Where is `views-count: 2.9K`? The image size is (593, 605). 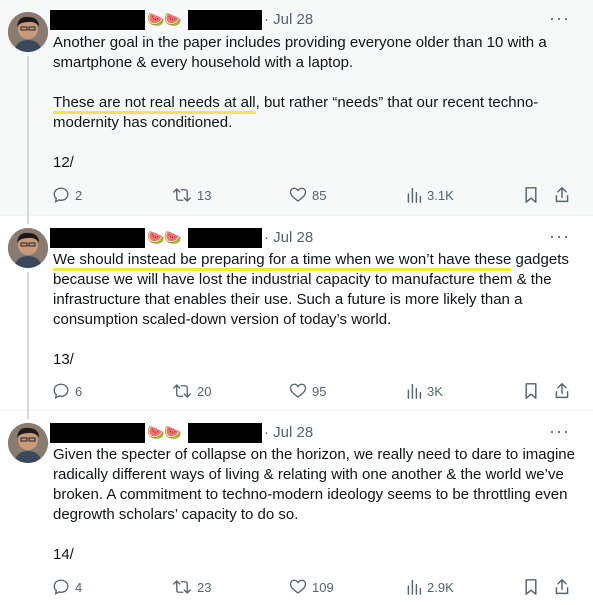 views-count: 2.9K is located at coordinates (440, 587).